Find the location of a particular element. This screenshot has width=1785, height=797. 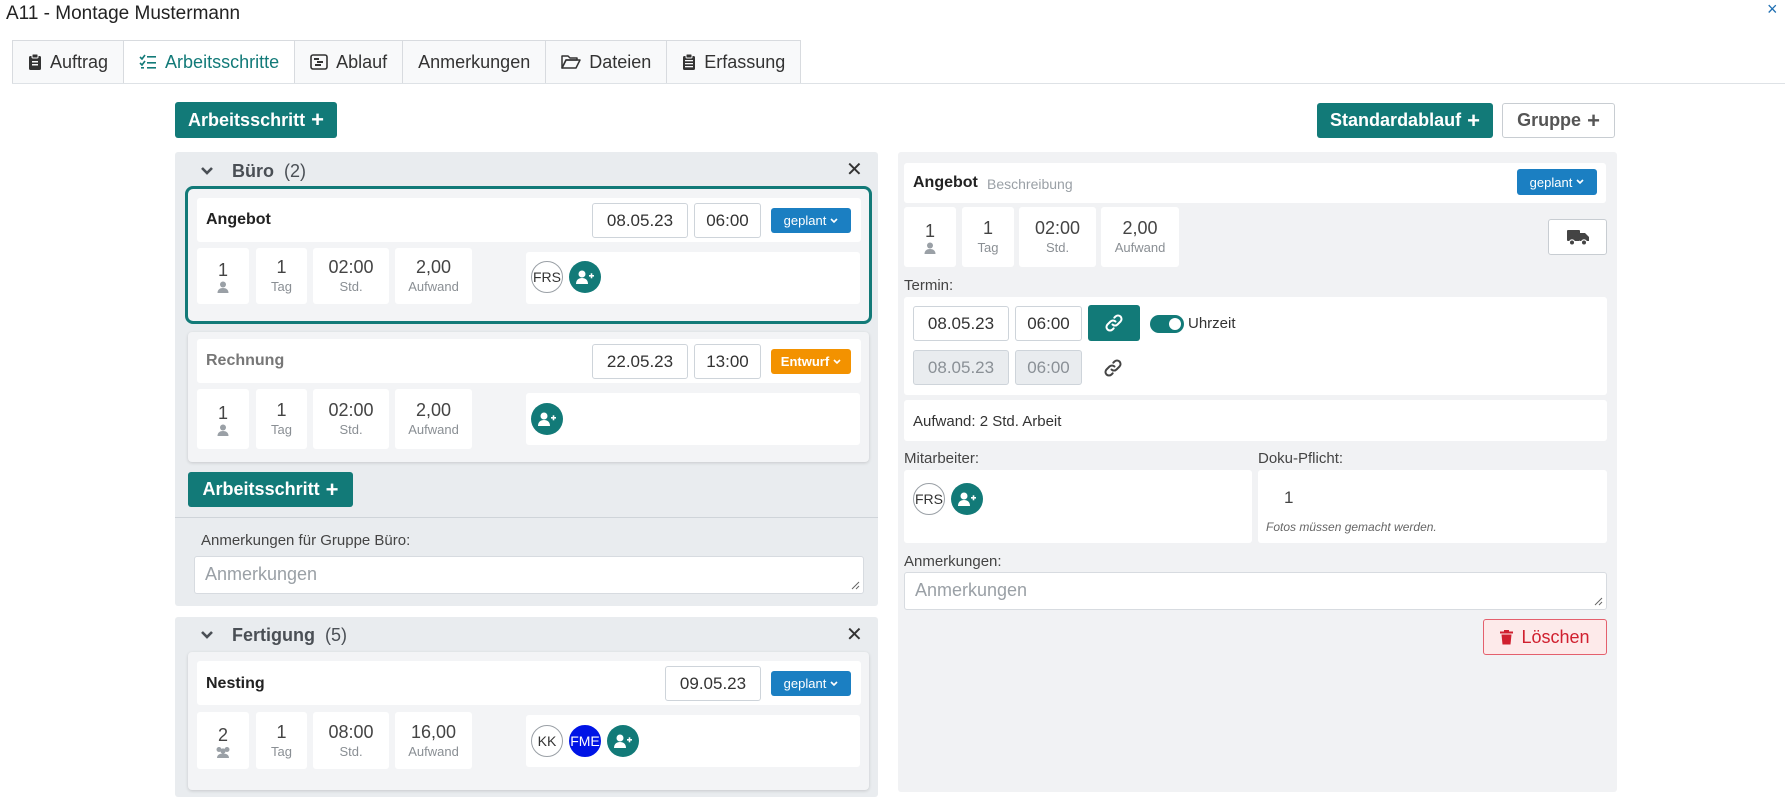

group-header: Büro (2) is located at coordinates (253, 171).